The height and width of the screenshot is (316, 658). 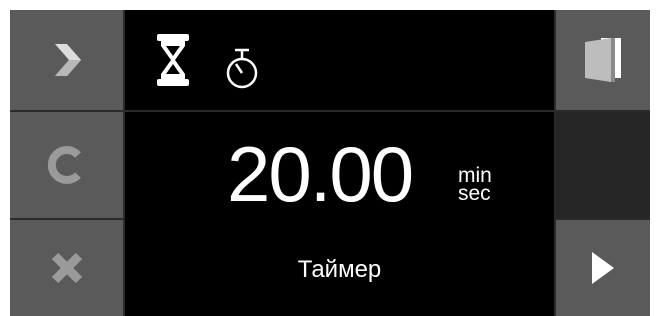 I want to click on cancel-button, so click(x=66, y=268).